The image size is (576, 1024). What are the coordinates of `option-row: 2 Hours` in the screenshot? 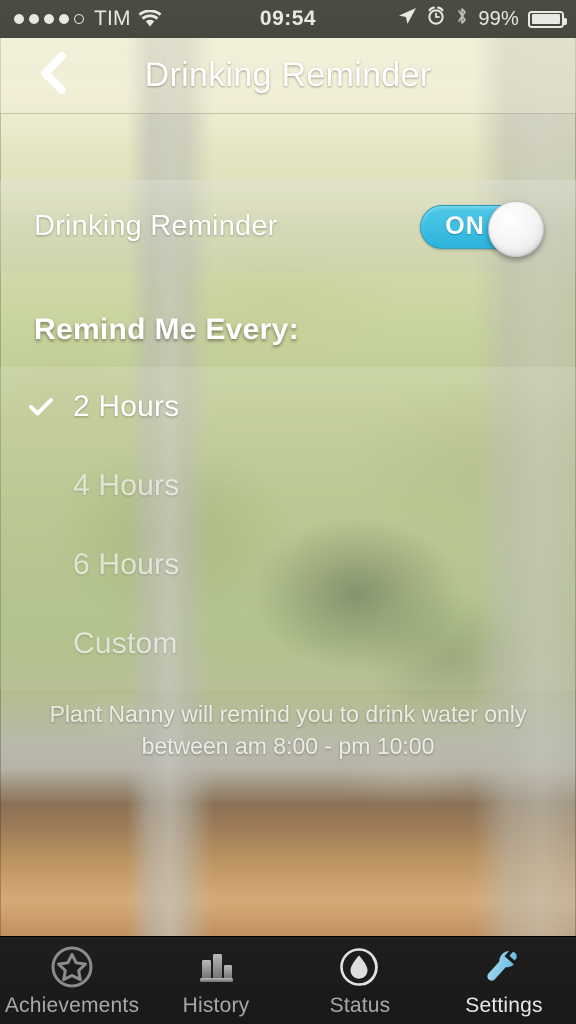 It's located at (288, 406).